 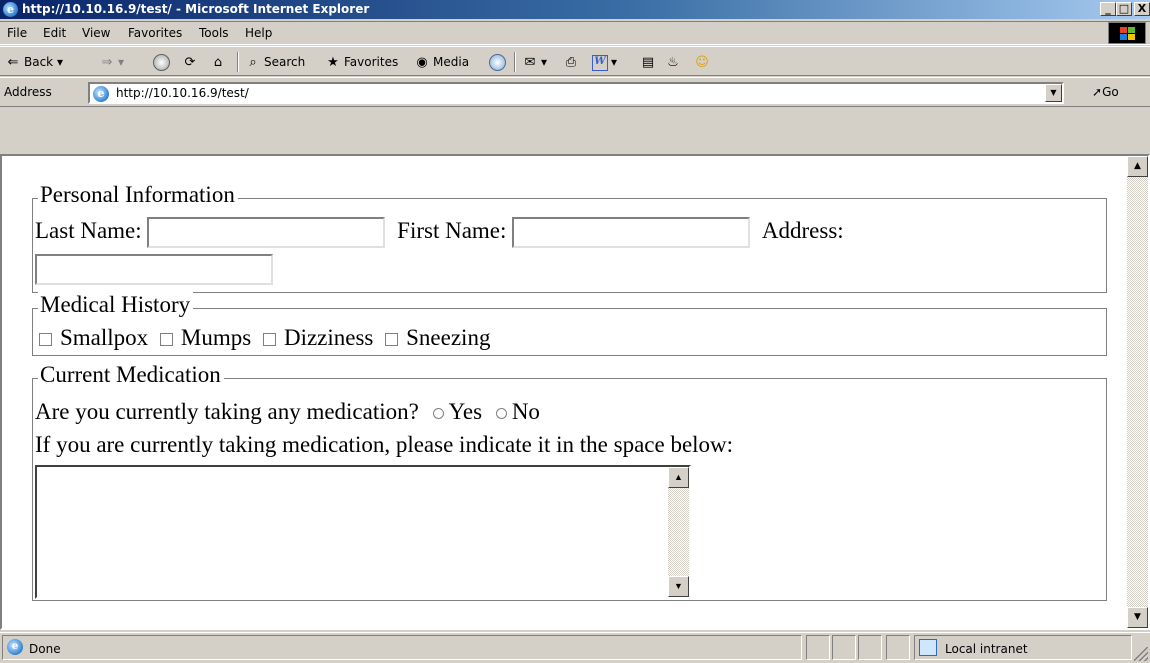 What do you see at coordinates (15, 647) in the screenshot?
I see `status-page-icon: e` at bounding box center [15, 647].